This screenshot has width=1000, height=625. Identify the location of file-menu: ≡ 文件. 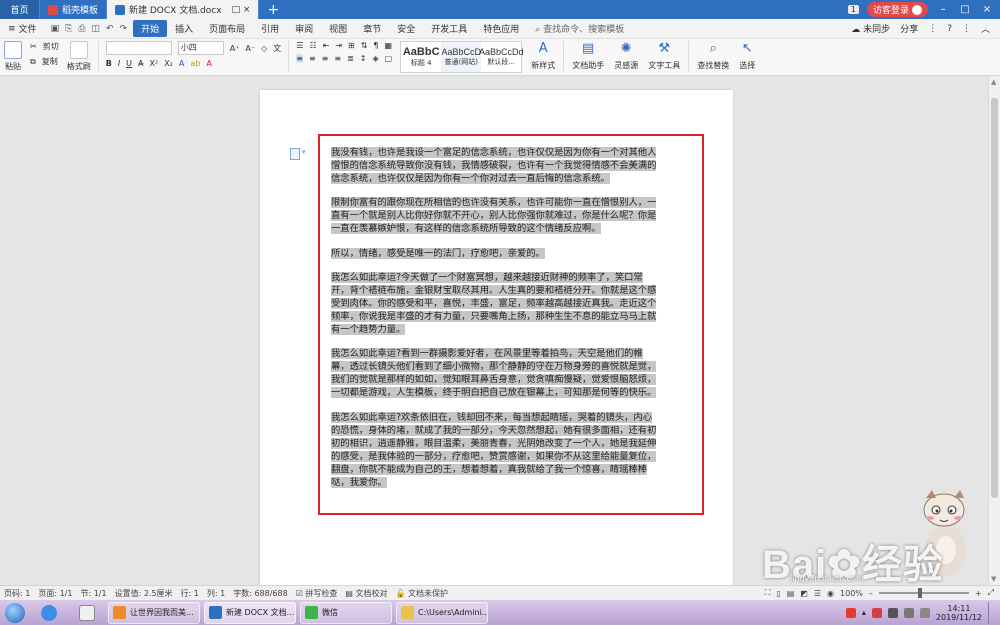
(22, 29).